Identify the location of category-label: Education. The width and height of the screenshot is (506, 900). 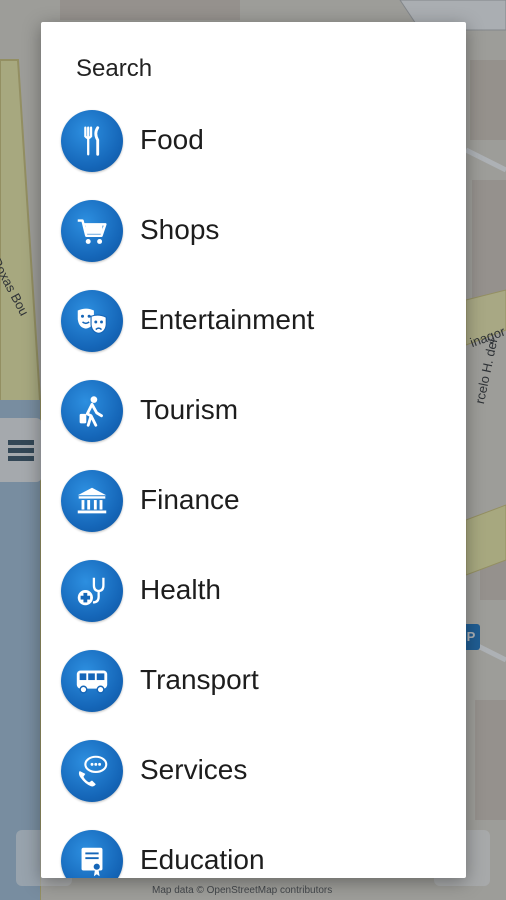
(202, 859).